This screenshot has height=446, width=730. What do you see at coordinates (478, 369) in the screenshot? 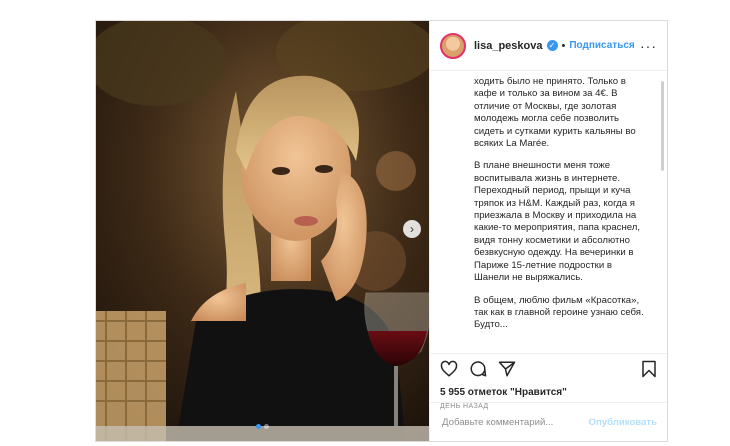
I see `comment-bubble-icon` at bounding box center [478, 369].